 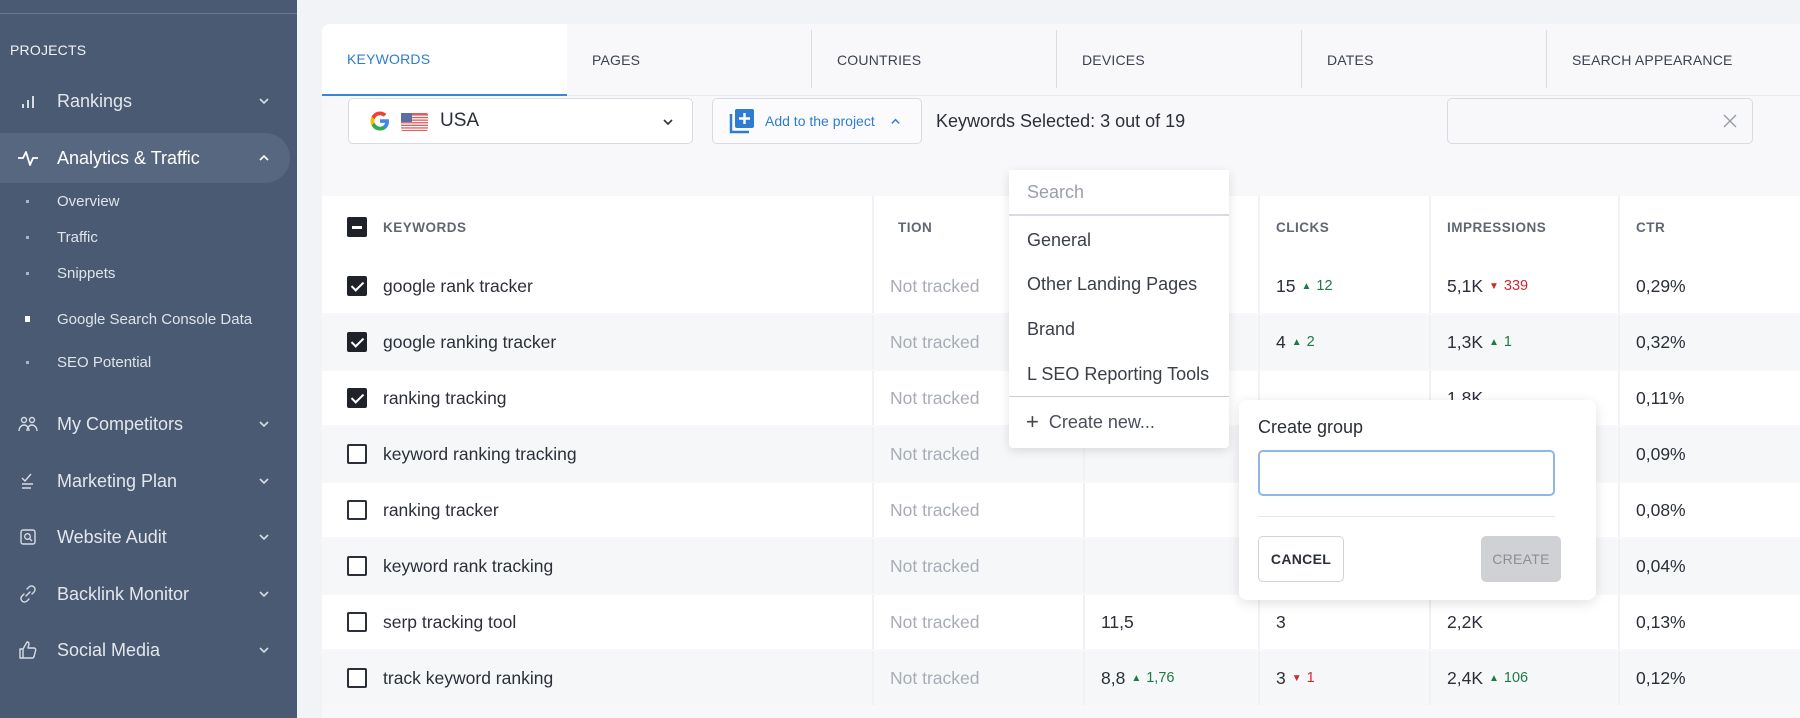 What do you see at coordinates (264, 157) in the screenshot?
I see `chevron-up-icon` at bounding box center [264, 157].